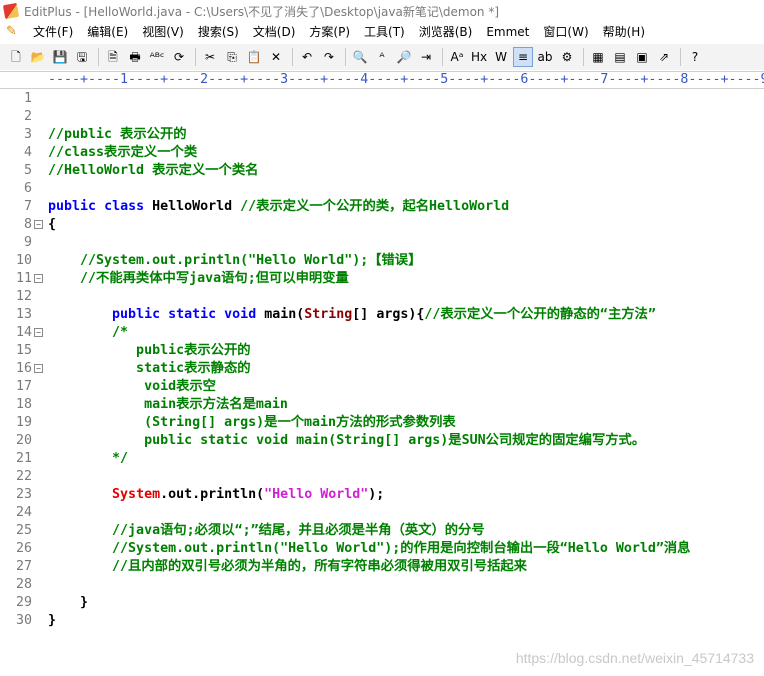  What do you see at coordinates (210, 57) in the screenshot?
I see `cut-icon: ✂` at bounding box center [210, 57].